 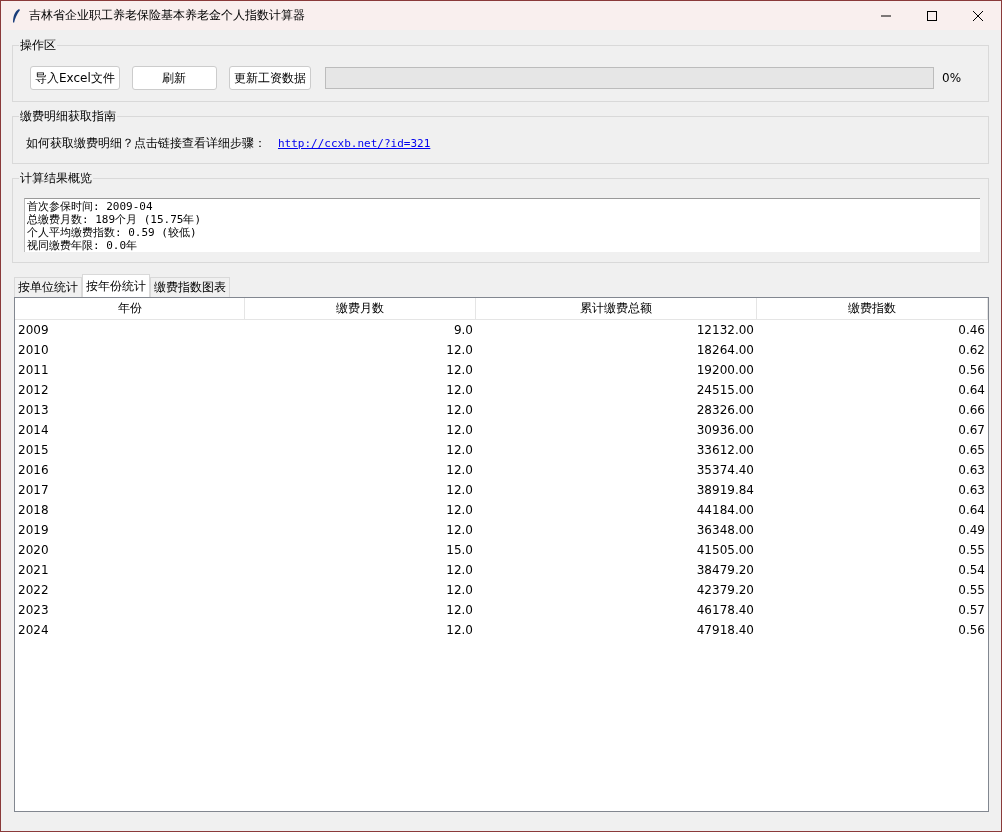 What do you see at coordinates (38, 45) in the screenshot?
I see `panel-title: 操作区` at bounding box center [38, 45].